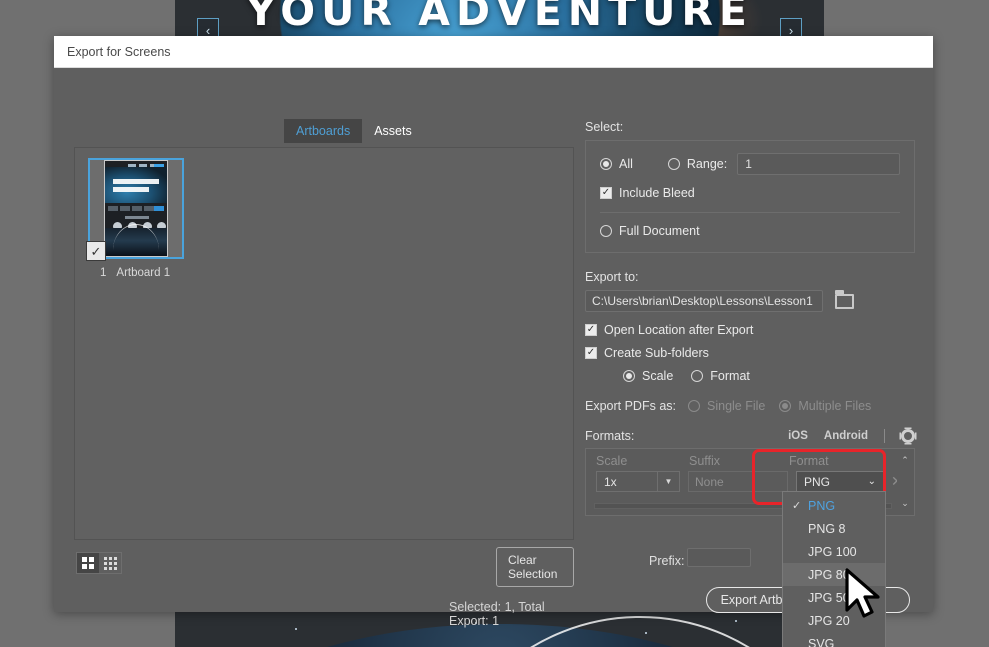 This screenshot has width=989, height=647. Describe the element at coordinates (323, 131) in the screenshot. I see `tab-artboards: Artboards` at that location.